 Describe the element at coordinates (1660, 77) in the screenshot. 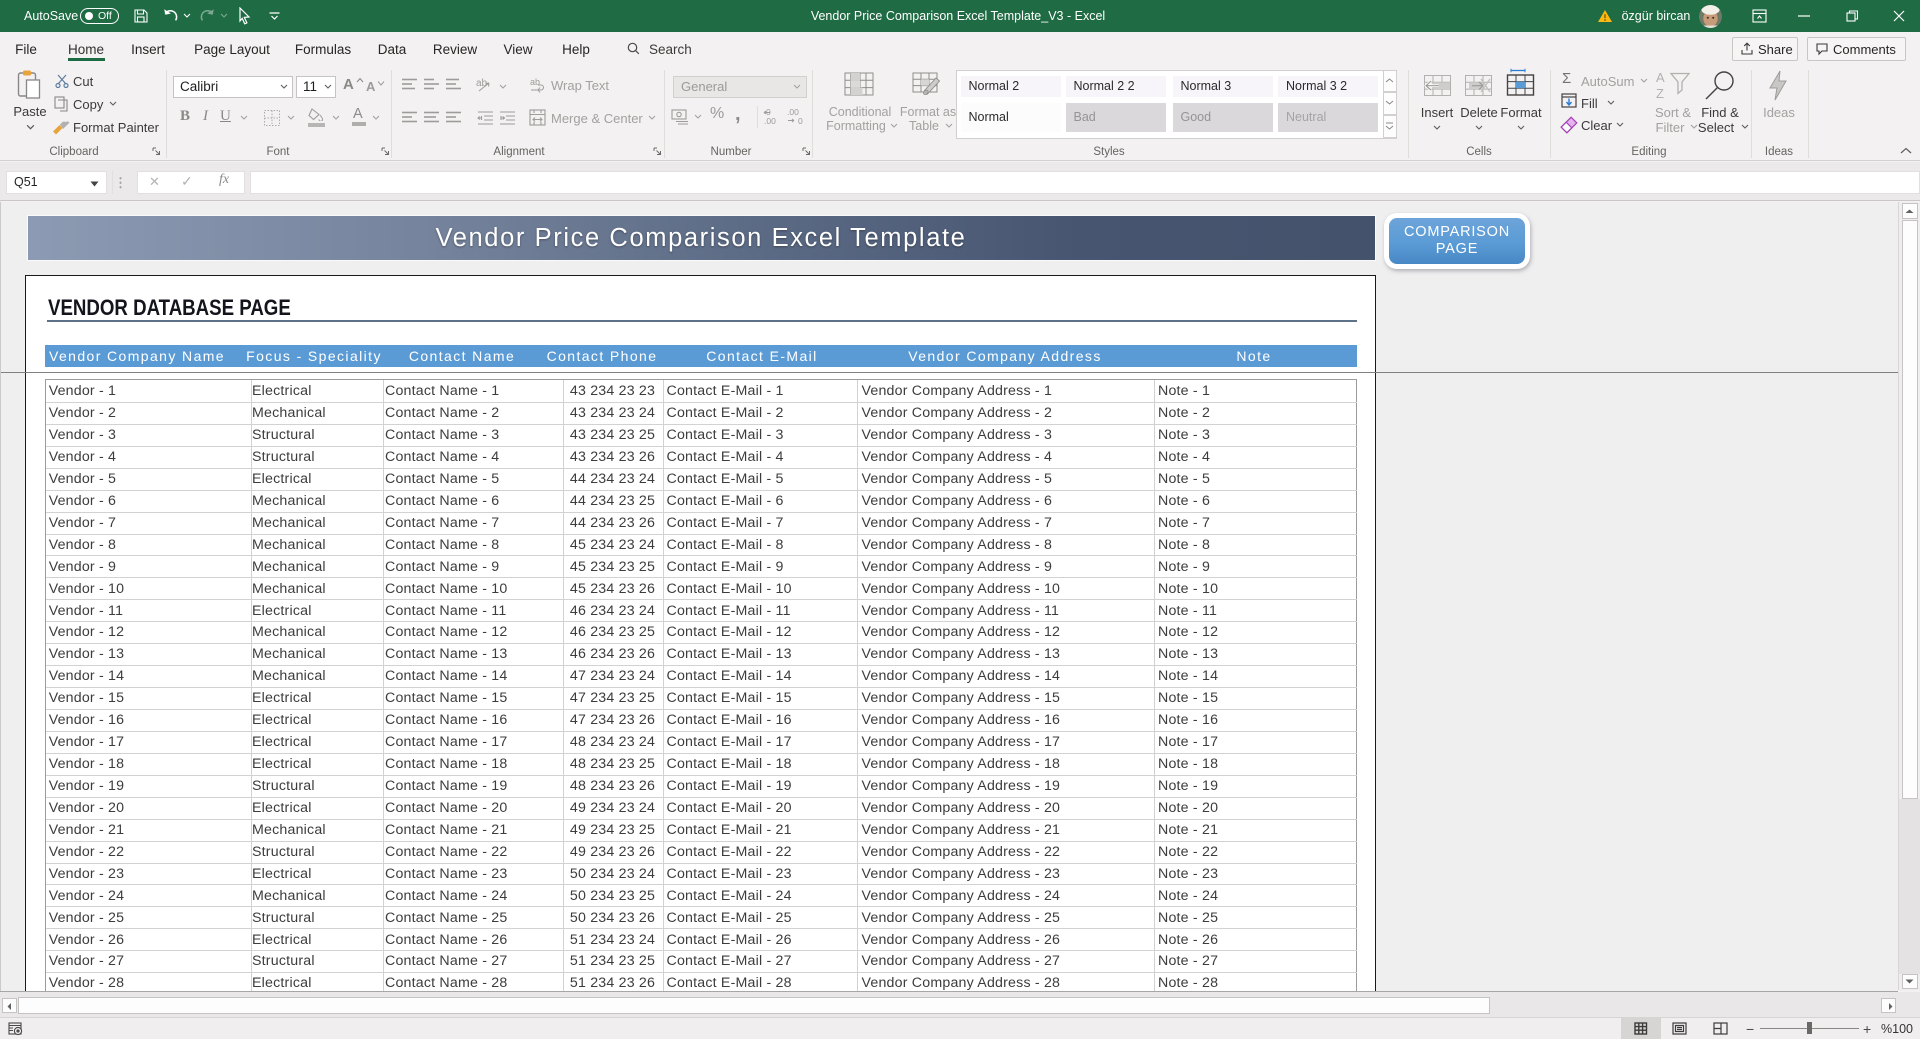

I see `svg-text: A` at that location.